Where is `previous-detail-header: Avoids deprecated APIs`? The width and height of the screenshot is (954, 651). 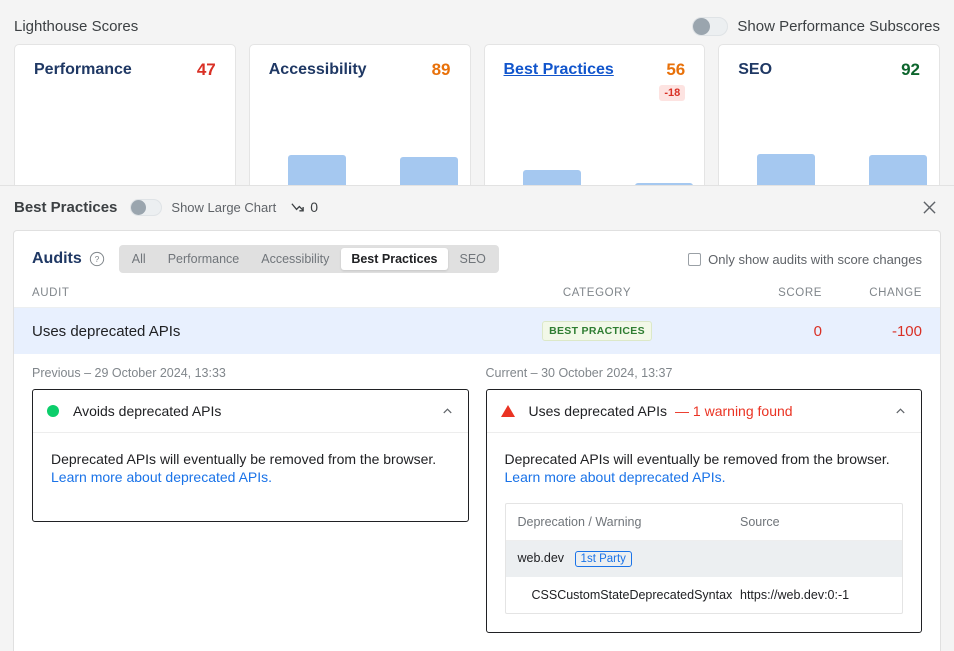
previous-detail-header: Avoids deprecated APIs is located at coordinates (250, 411).